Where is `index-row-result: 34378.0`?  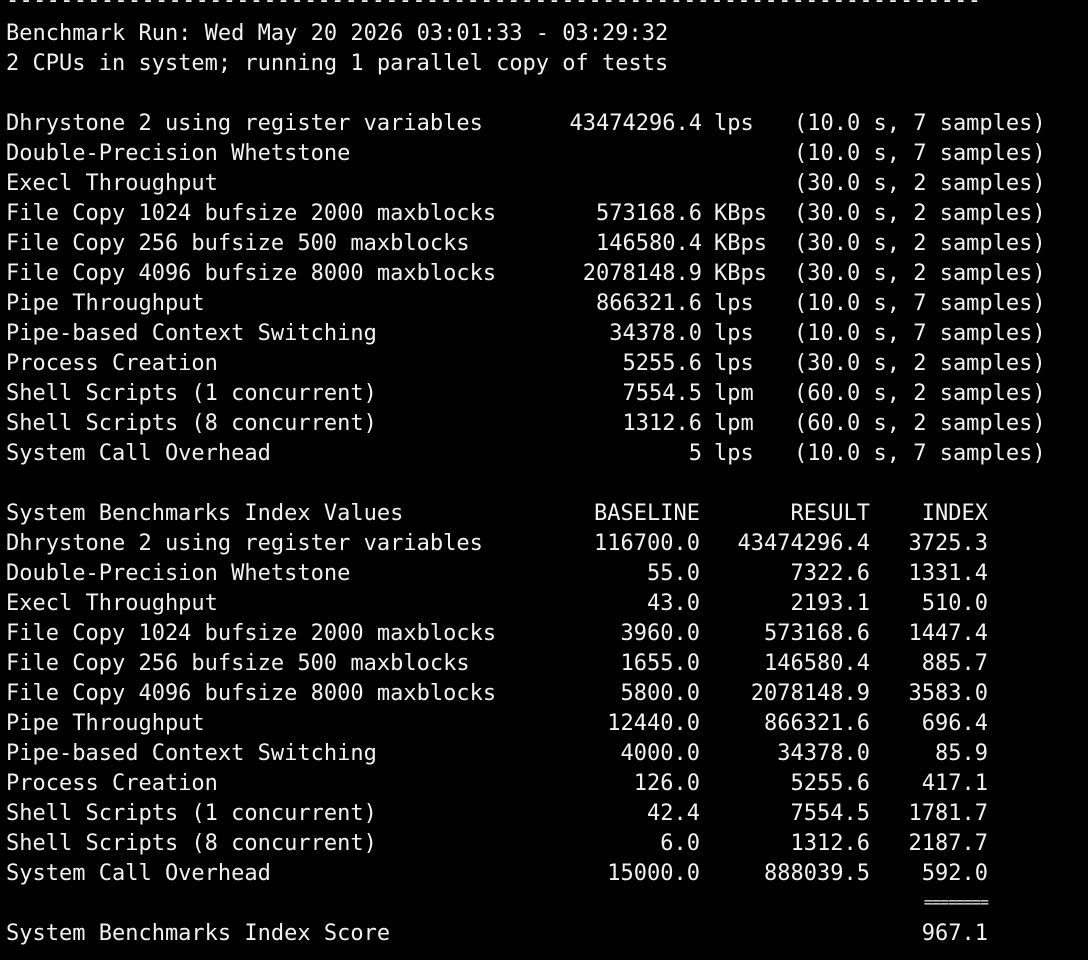
index-row-result: 34378.0 is located at coordinates (823, 753).